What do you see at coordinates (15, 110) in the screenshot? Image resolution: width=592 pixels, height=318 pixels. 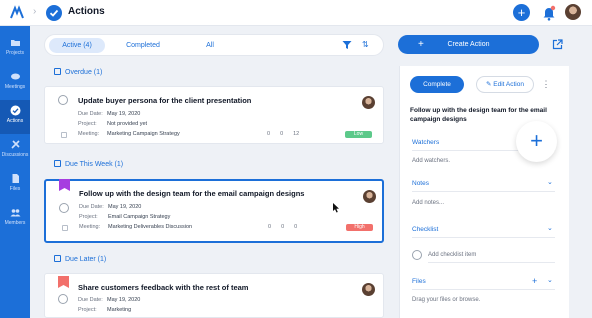 I see `check-circle-icon` at bounding box center [15, 110].